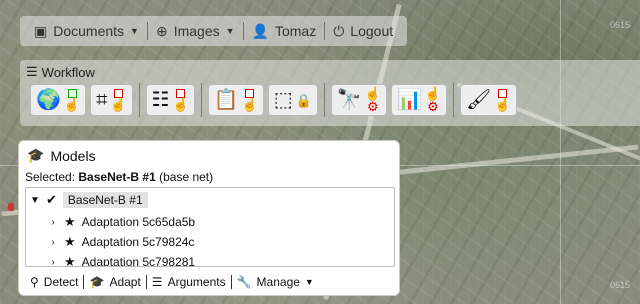  I want to click on documents-menu: ▣ Documents ▼, so click(86, 31).